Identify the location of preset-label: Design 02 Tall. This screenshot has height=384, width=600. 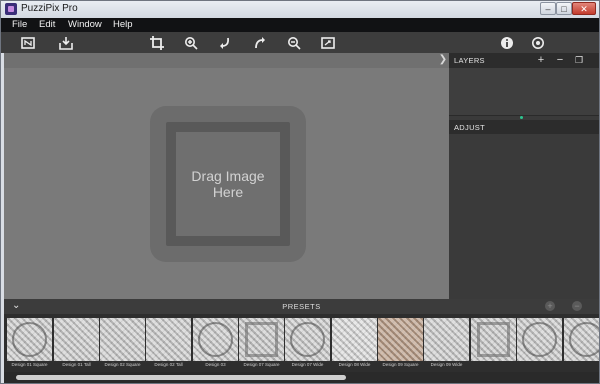
(168, 364).